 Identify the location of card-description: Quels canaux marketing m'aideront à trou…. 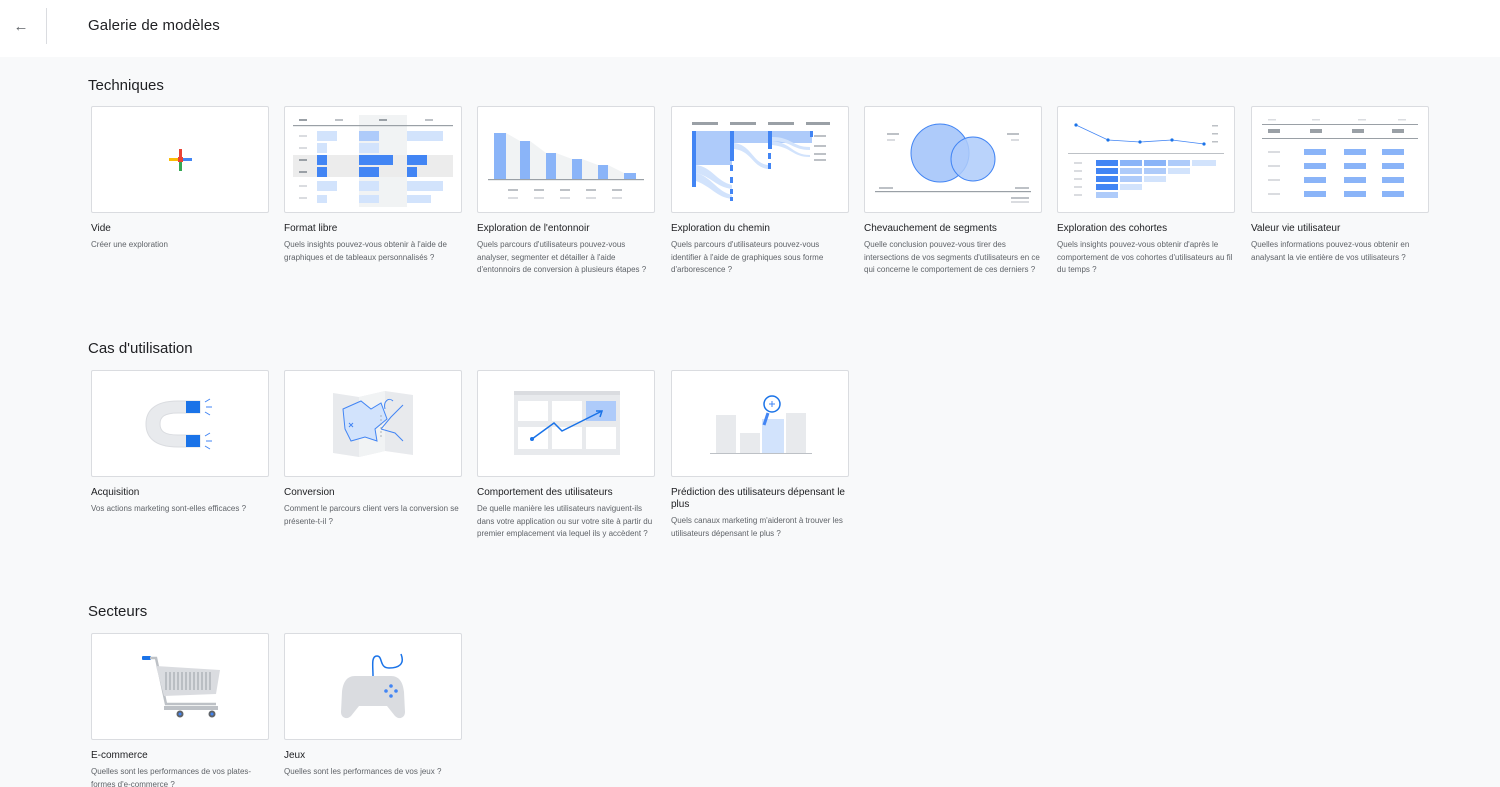
(757, 527).